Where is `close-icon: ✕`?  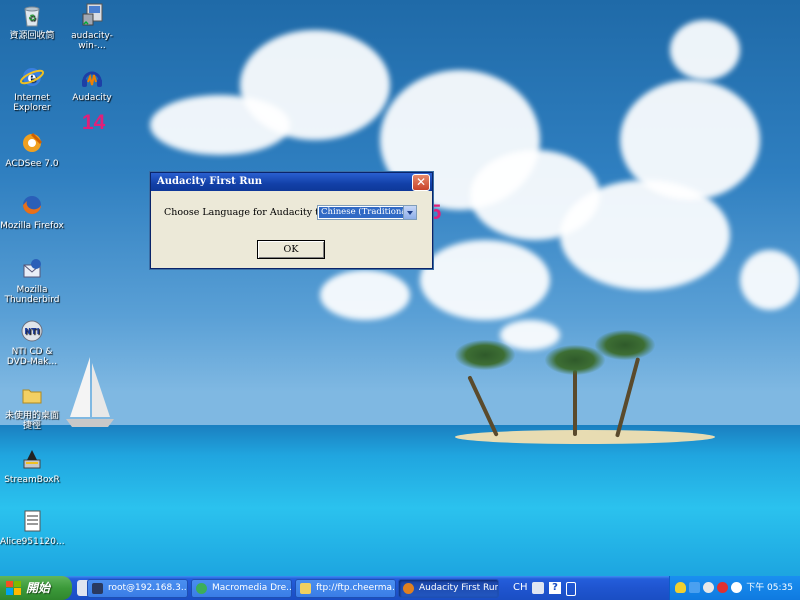 close-icon: ✕ is located at coordinates (421, 182).